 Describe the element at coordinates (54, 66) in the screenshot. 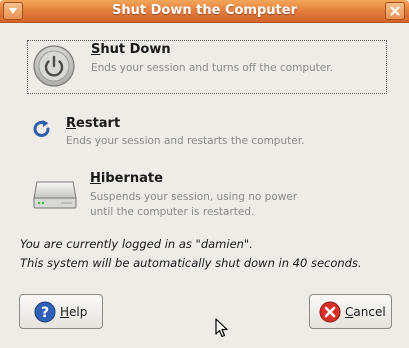

I see `power-icon` at that location.